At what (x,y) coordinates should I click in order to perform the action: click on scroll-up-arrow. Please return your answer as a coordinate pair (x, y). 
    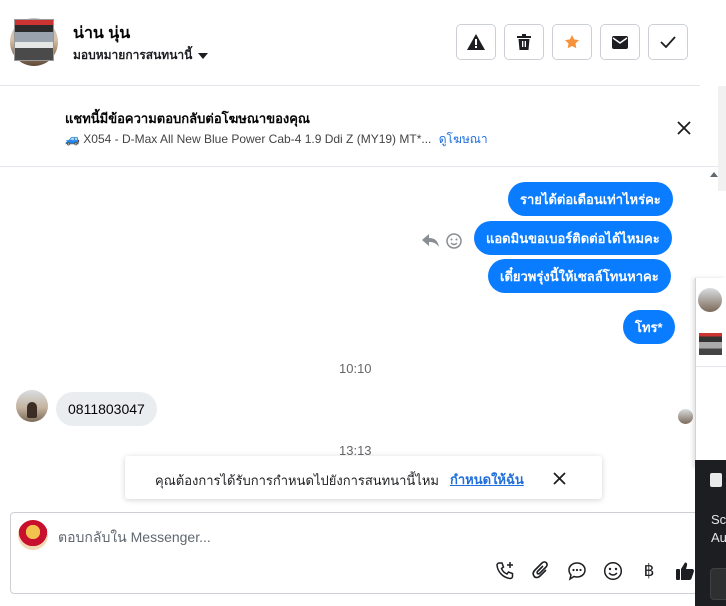
    Looking at the image, I should click on (714, 174).